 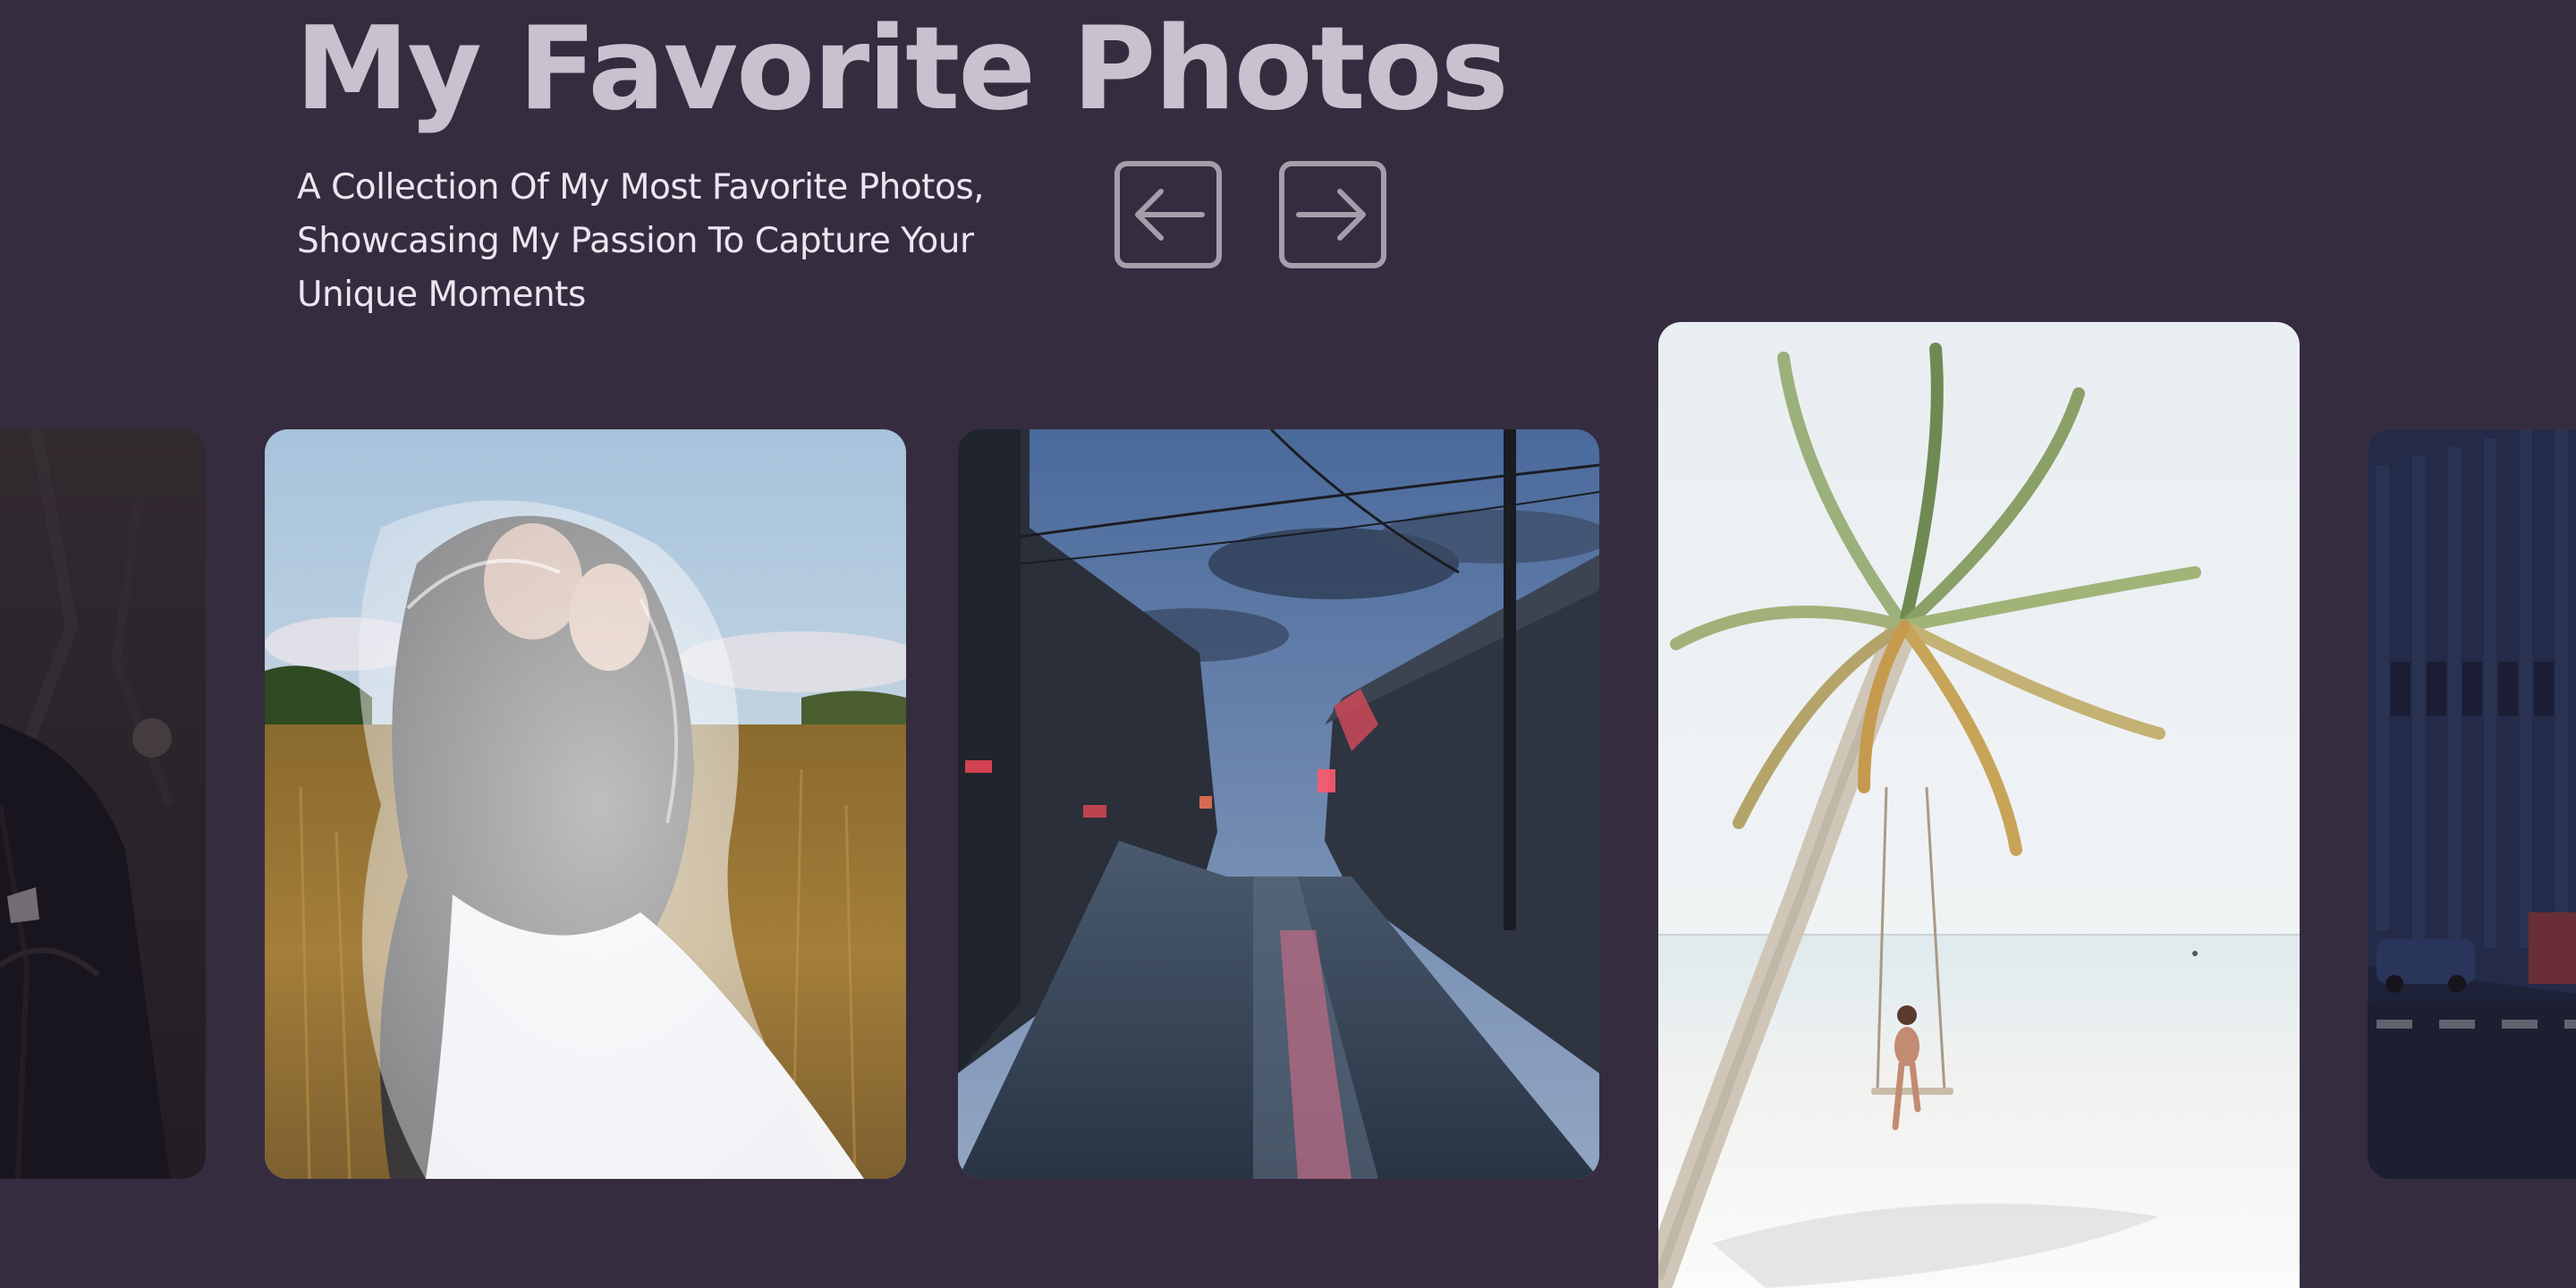 I want to click on prev-button, so click(x=1168, y=214).